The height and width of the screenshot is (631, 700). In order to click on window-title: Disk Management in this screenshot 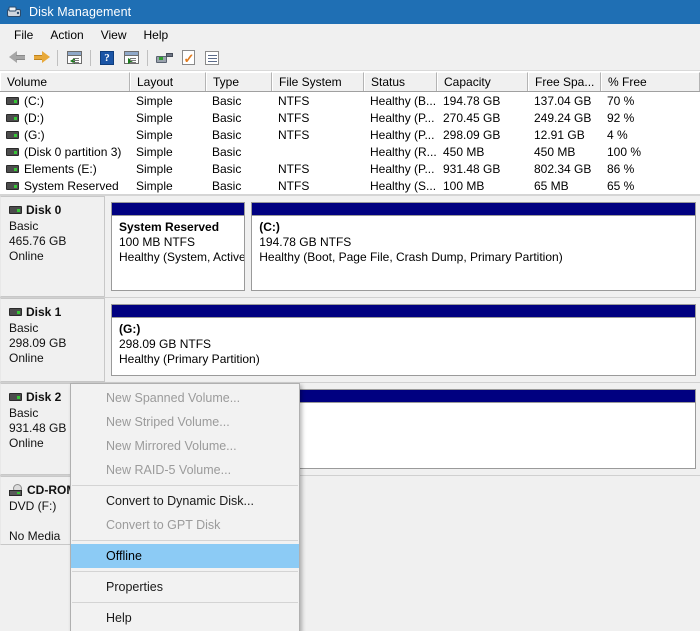, I will do `click(80, 12)`.